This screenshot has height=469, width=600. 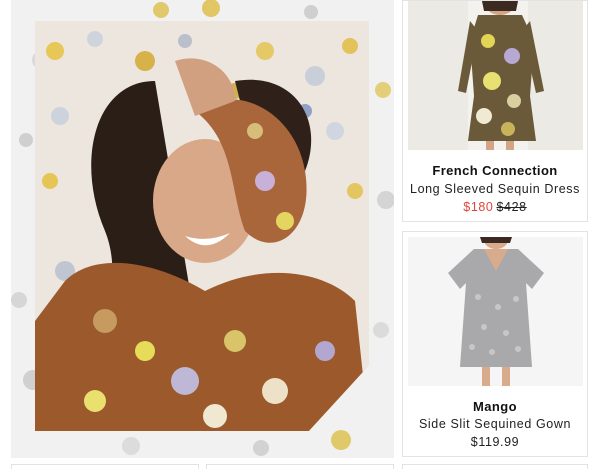 What do you see at coordinates (478, 207) in the screenshot?
I see `sale-price: $180` at bounding box center [478, 207].